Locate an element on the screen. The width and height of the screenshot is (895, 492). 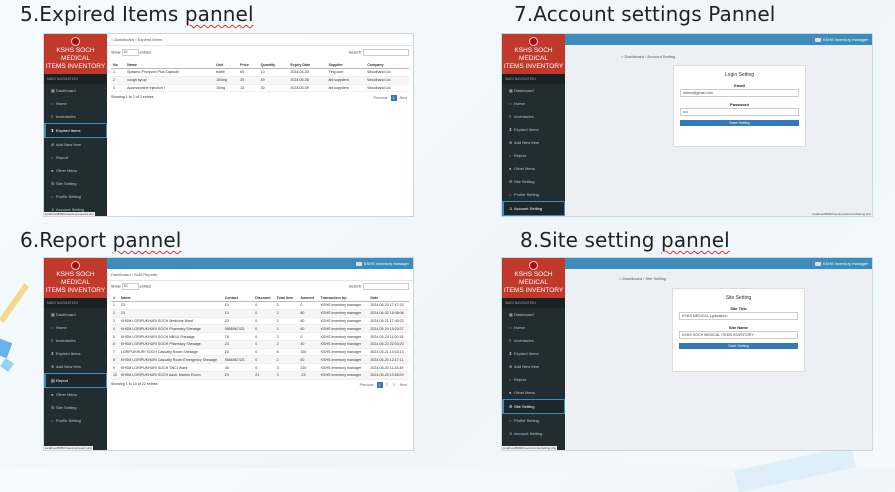
password-field: •••• is located at coordinates (739, 112).